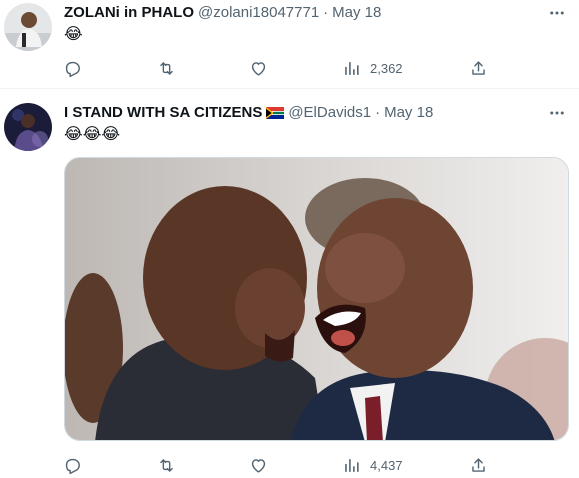 This screenshot has width=579, height=478. I want to click on display-name: ZOLANi in PHALO, so click(129, 13).